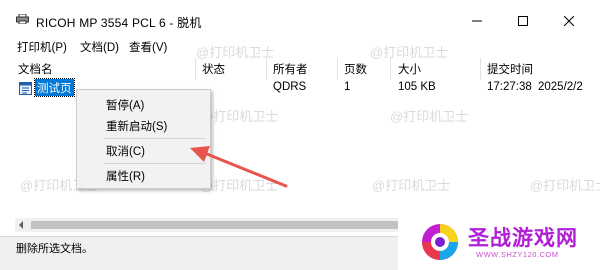 This screenshot has height=270, width=600. What do you see at coordinates (125, 105) in the screenshot?
I see `menu-item-pause: 暂停(A)` at bounding box center [125, 105].